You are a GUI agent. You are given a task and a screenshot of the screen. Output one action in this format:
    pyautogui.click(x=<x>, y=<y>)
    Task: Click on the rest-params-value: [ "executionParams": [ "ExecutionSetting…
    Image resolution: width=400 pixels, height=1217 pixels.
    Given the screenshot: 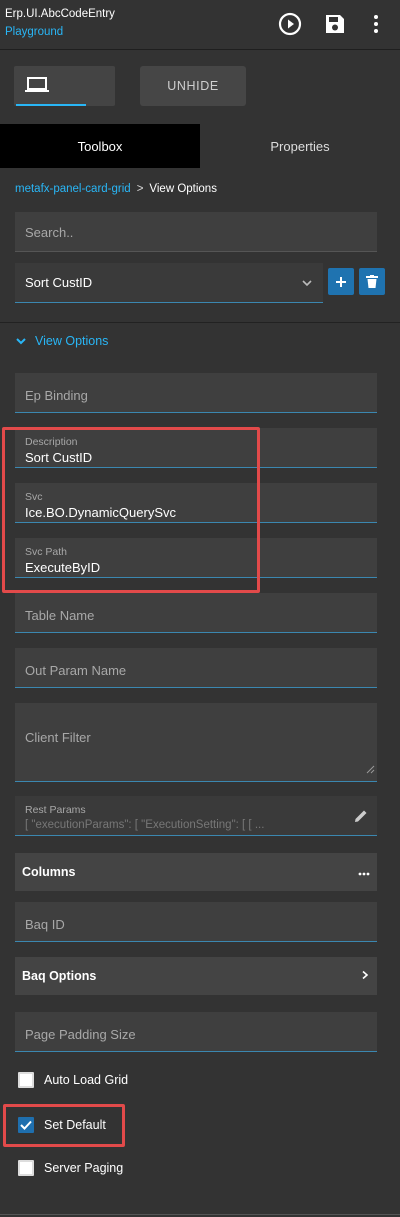 What is the action you would take?
    pyautogui.click(x=145, y=825)
    